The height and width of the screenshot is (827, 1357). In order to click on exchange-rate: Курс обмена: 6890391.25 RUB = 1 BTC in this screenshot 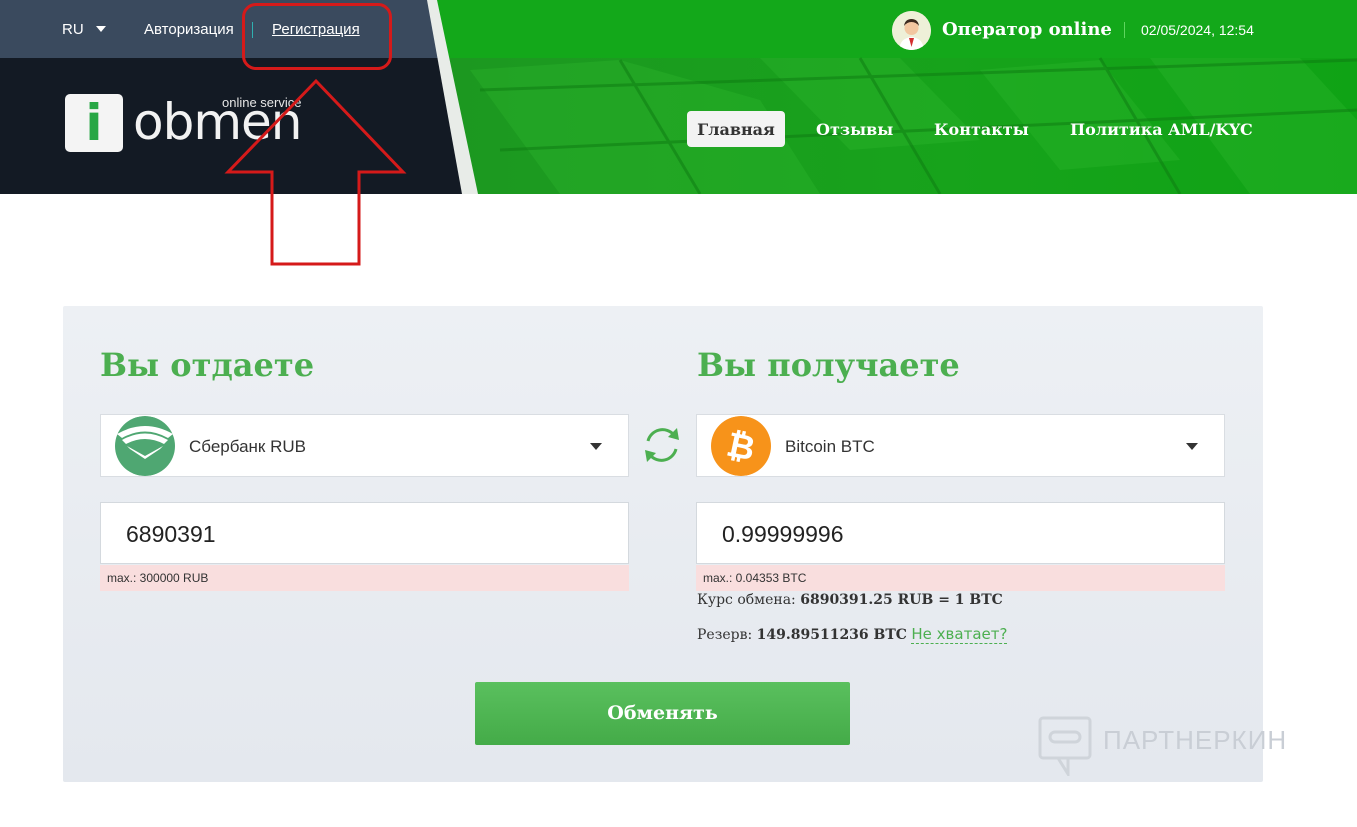, I will do `click(850, 600)`.